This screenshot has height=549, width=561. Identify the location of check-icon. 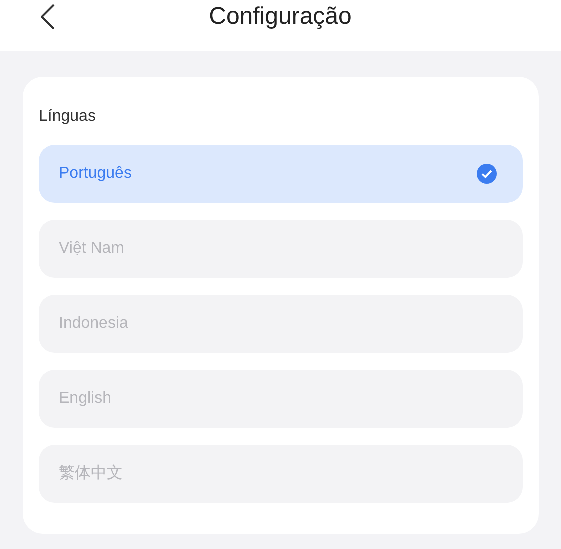
(487, 174).